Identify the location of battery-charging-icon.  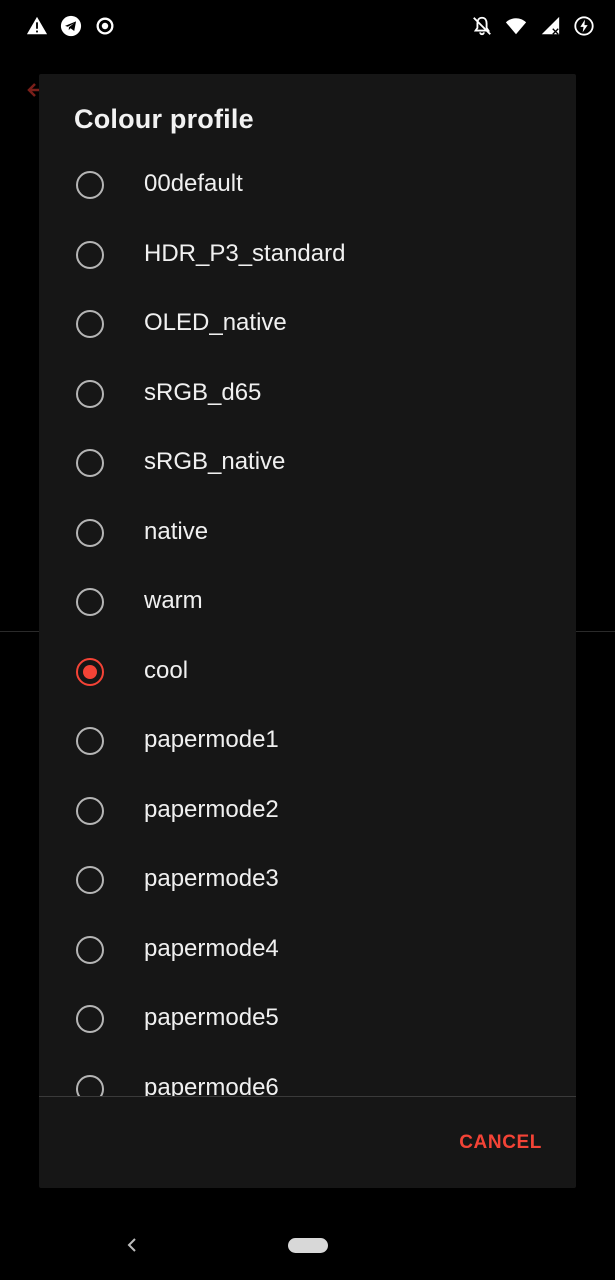
(584, 26).